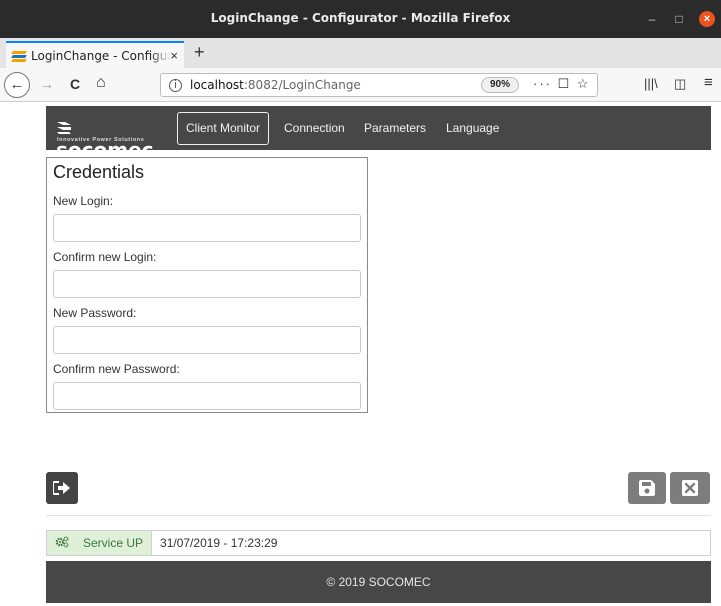 Image resolution: width=721 pixels, height=606 pixels. I want to click on tab-close-icon: ×, so click(174, 55).